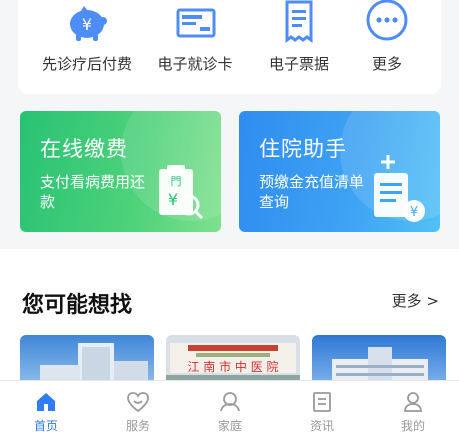  Describe the element at coordinates (232, 366) in the screenshot. I see `hospital-sign-text: 江 南 市 中 医 院` at that location.